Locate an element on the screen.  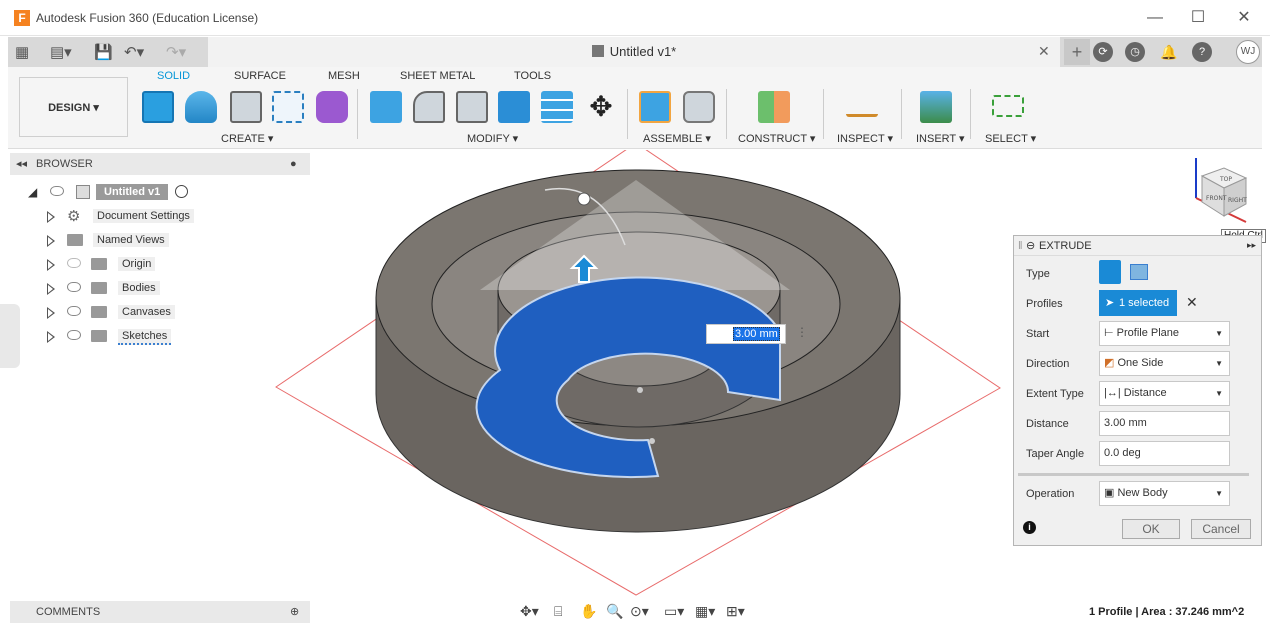
create-menu: CREATE ▾ is located at coordinates (247, 138).